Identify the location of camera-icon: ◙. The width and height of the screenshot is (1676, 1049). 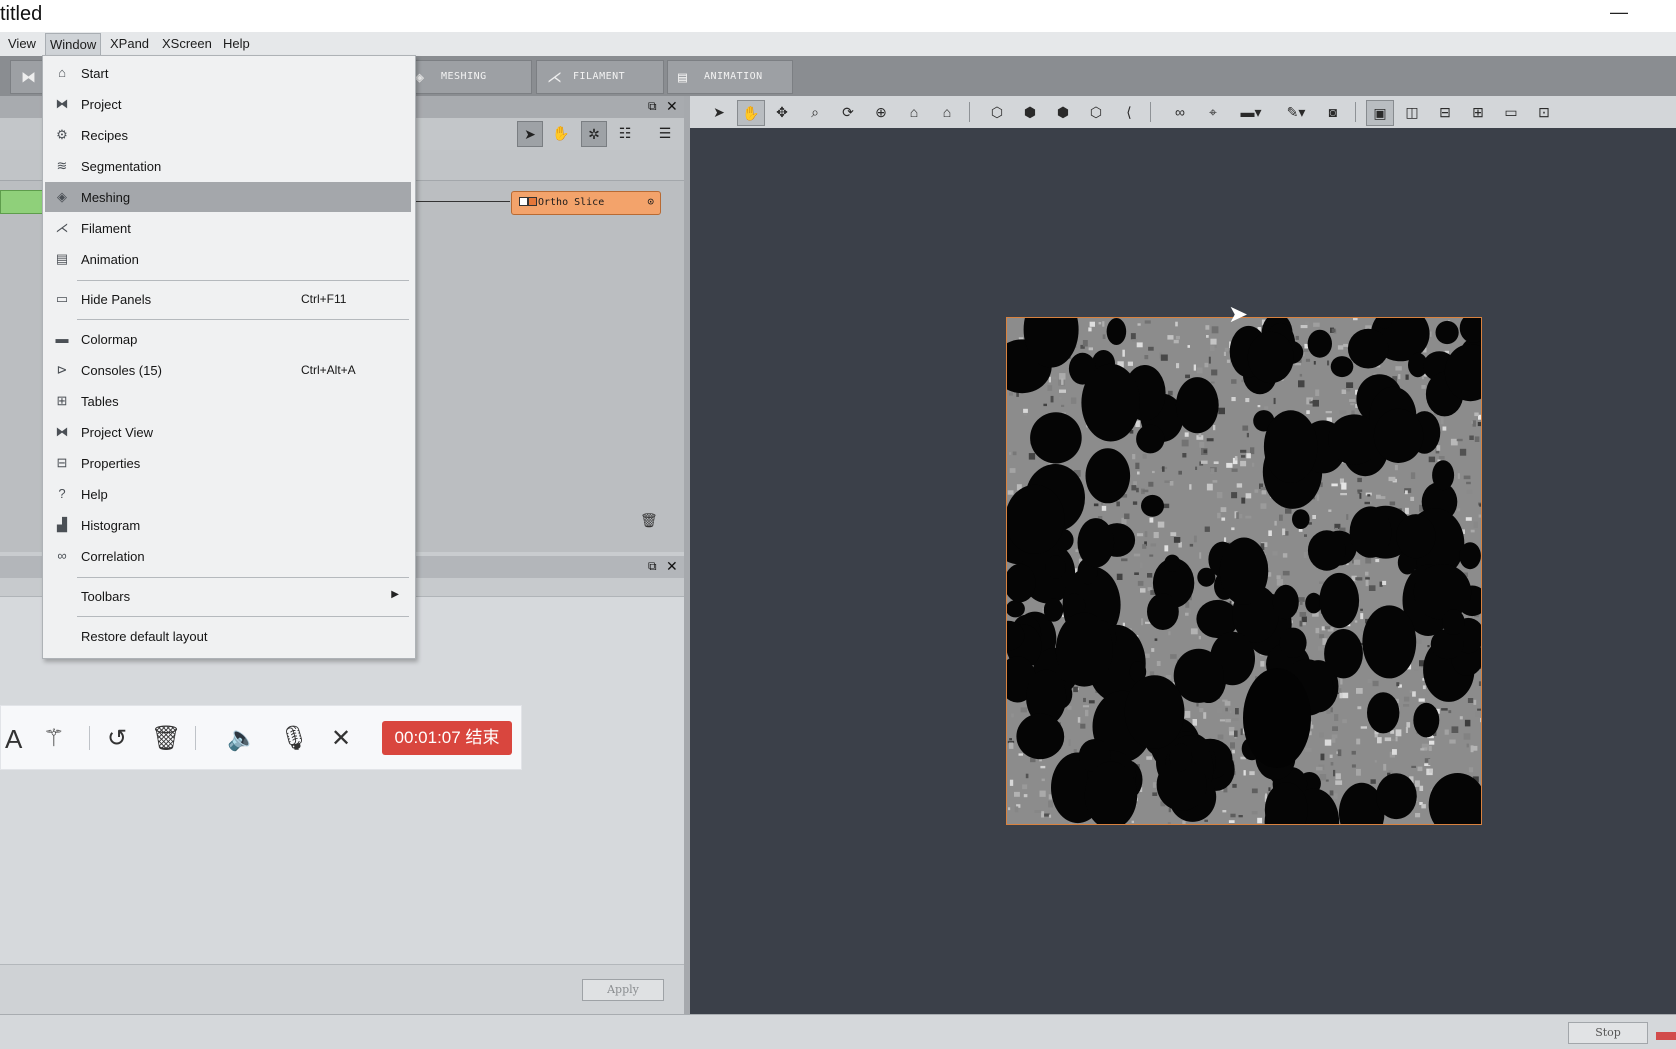
(1333, 112).